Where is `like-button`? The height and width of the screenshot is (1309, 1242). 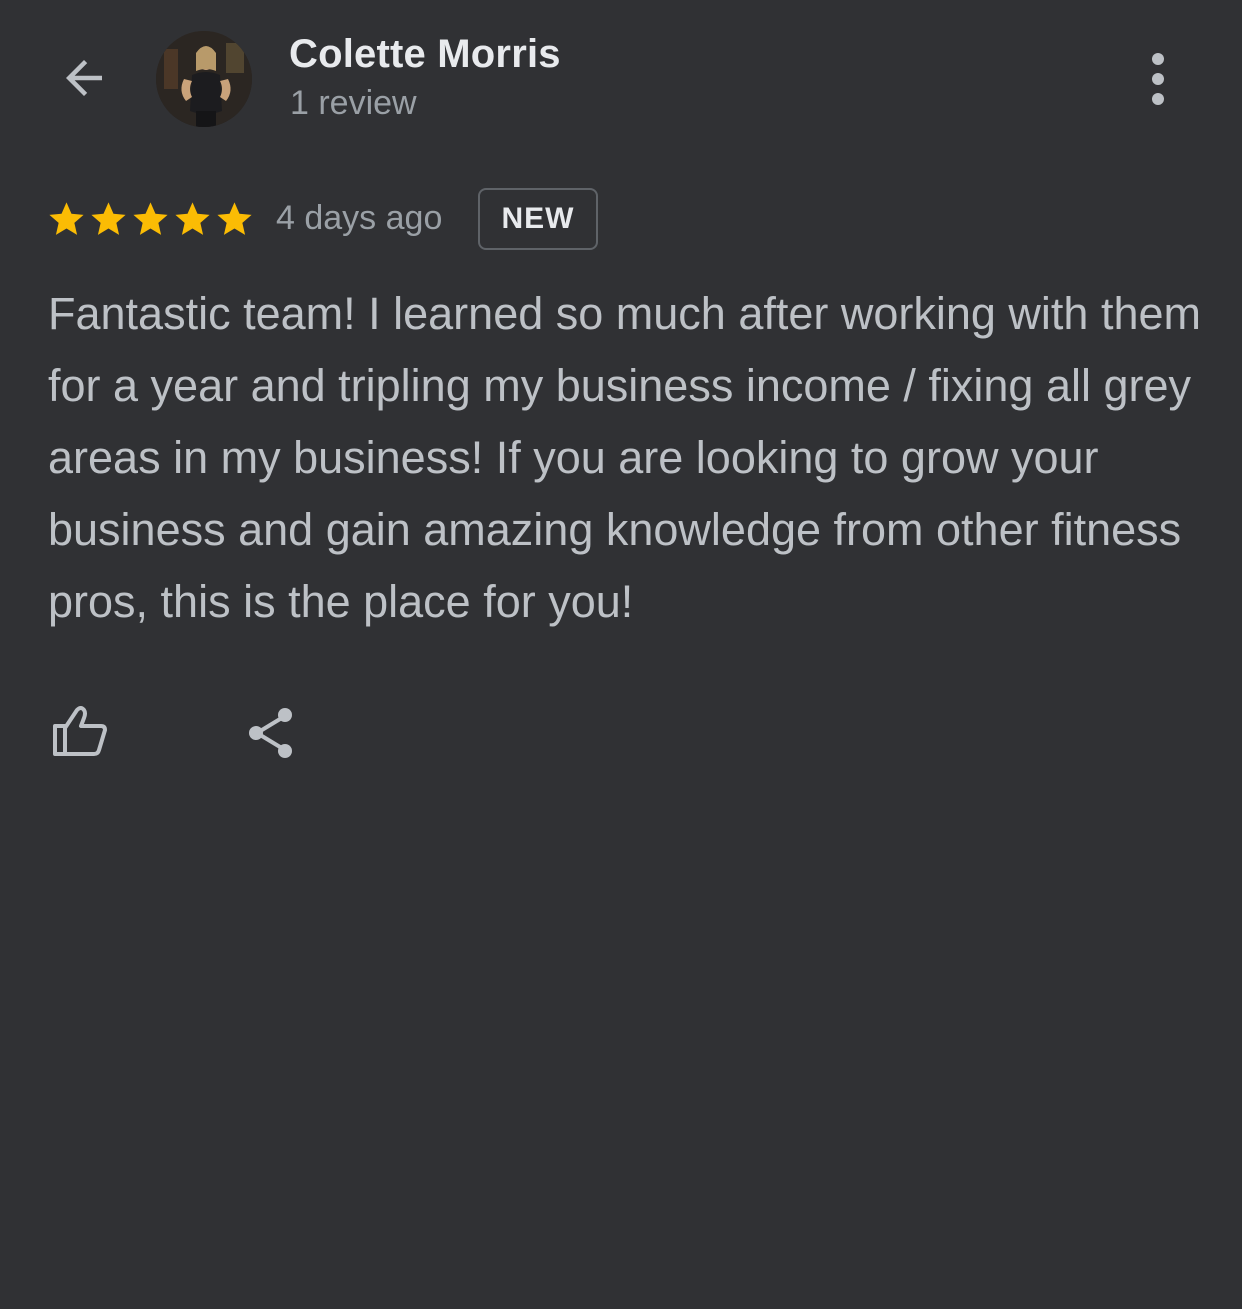 like-button is located at coordinates (80, 731).